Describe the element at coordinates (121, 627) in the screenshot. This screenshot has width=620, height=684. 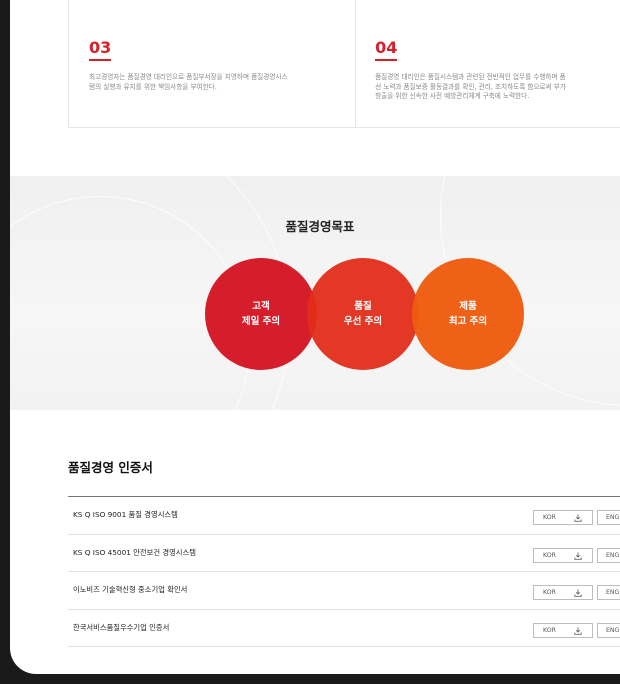
I see `certificate-name: 한국서비스품질우수기업 인증서` at that location.